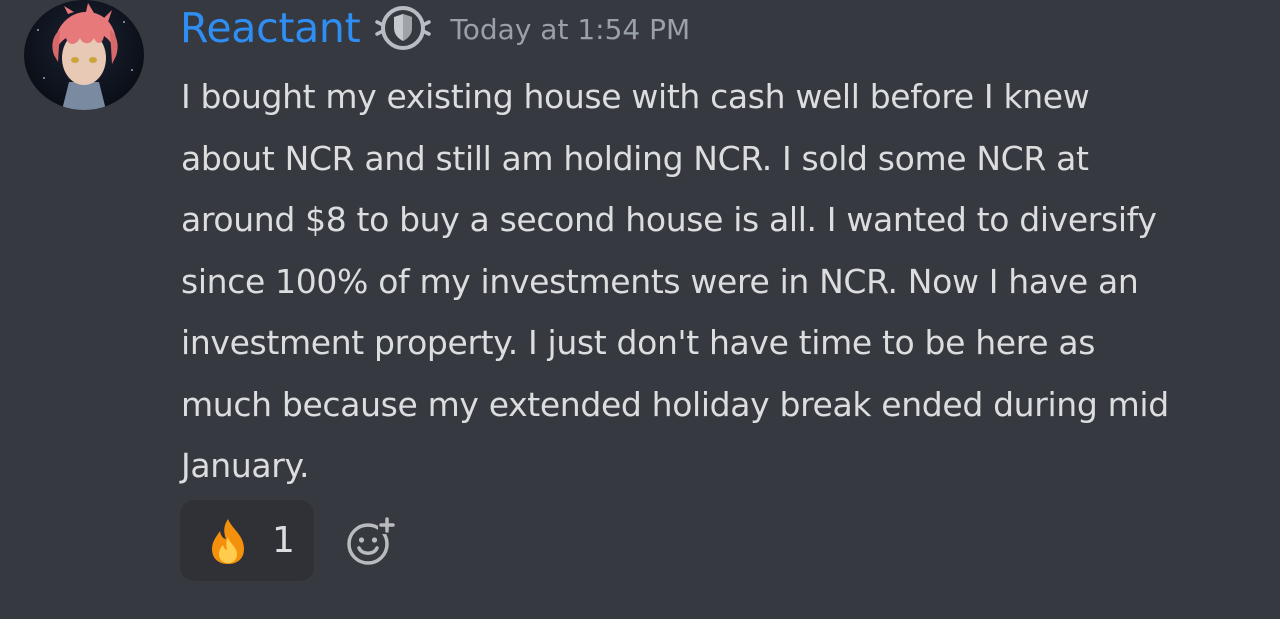 This screenshot has width=1280, height=619. I want to click on reaction-fire: 1, so click(247, 540).